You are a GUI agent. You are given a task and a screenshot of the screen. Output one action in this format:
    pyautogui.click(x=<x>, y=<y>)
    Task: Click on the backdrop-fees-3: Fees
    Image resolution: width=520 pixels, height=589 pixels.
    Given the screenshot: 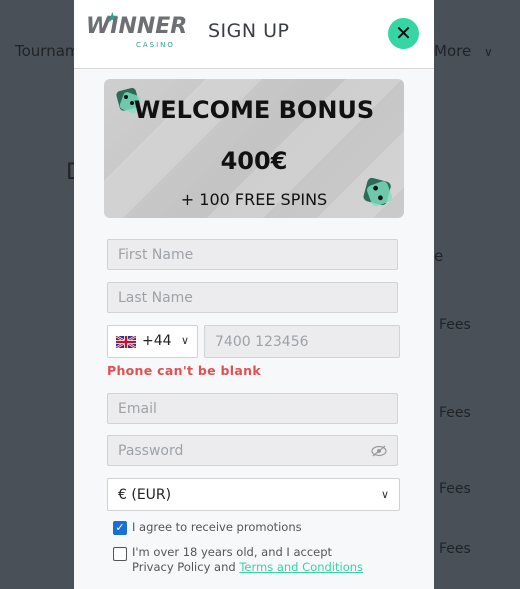 What is the action you would take?
    pyautogui.click(x=455, y=489)
    